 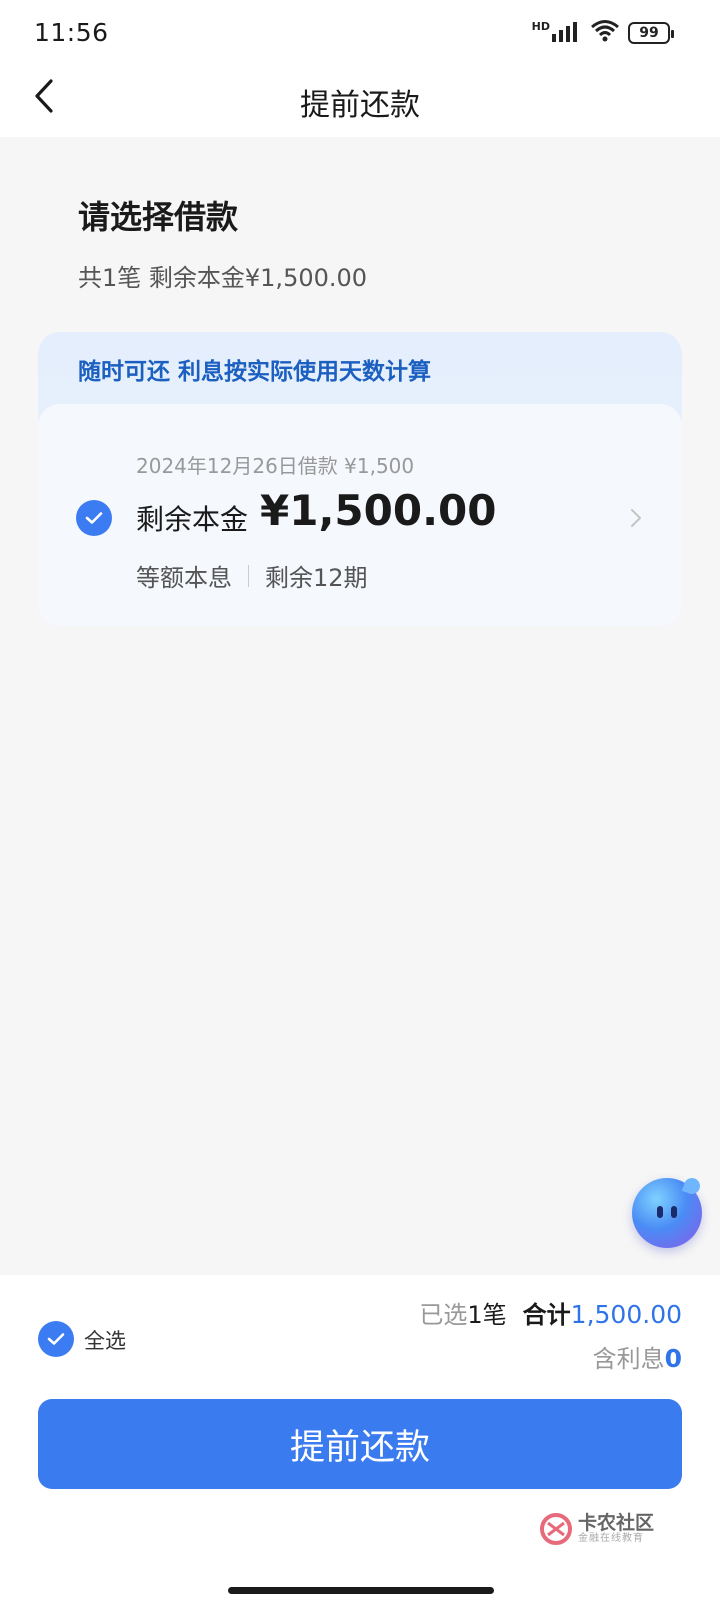 I want to click on loan-info: 2024年12月26日借款 ¥1,500, so click(x=275, y=466).